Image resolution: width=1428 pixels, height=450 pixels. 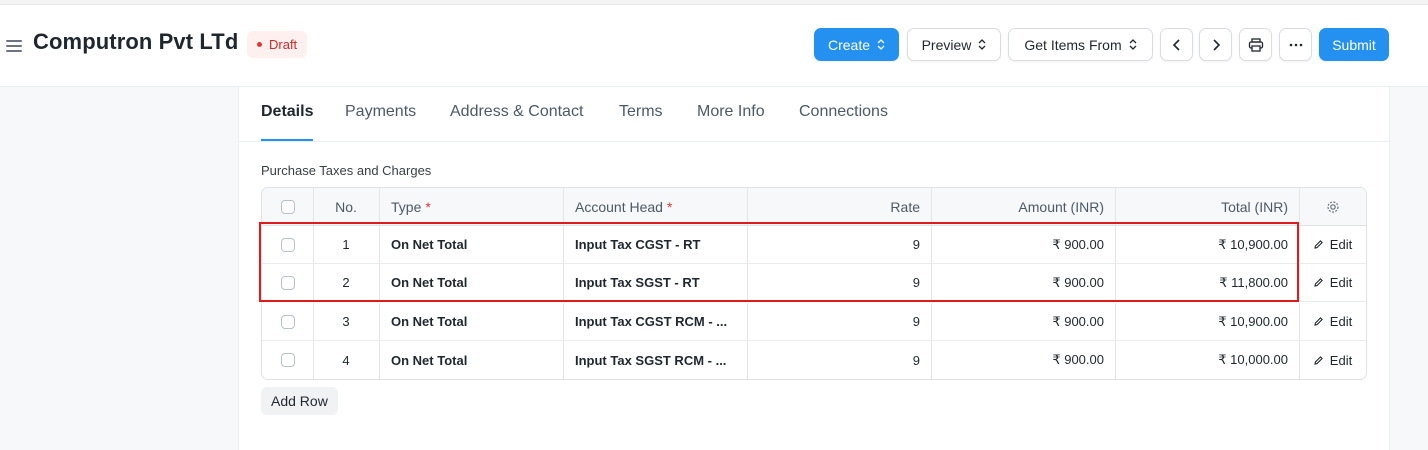 What do you see at coordinates (299, 401) in the screenshot?
I see `add-row-button: Add Row` at bounding box center [299, 401].